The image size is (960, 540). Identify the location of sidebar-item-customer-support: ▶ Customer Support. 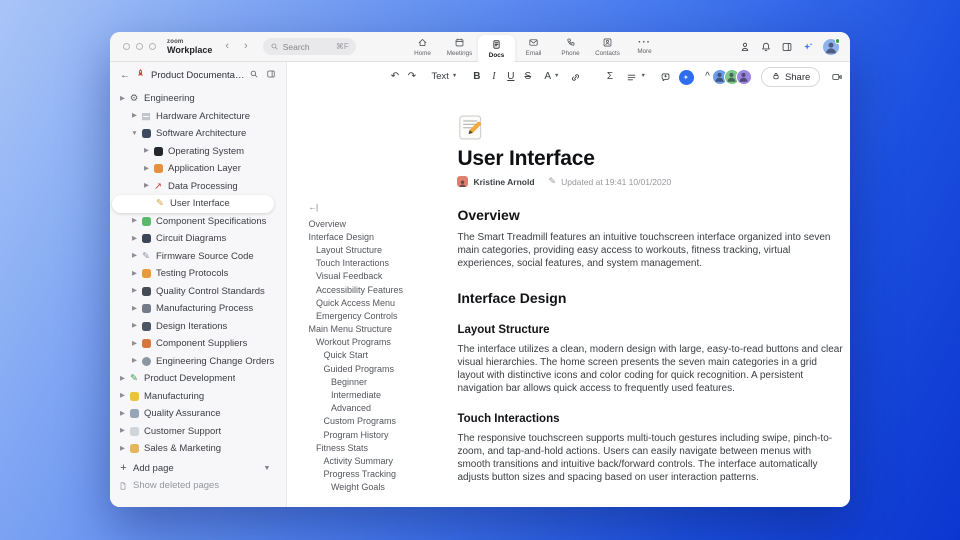
(198, 432).